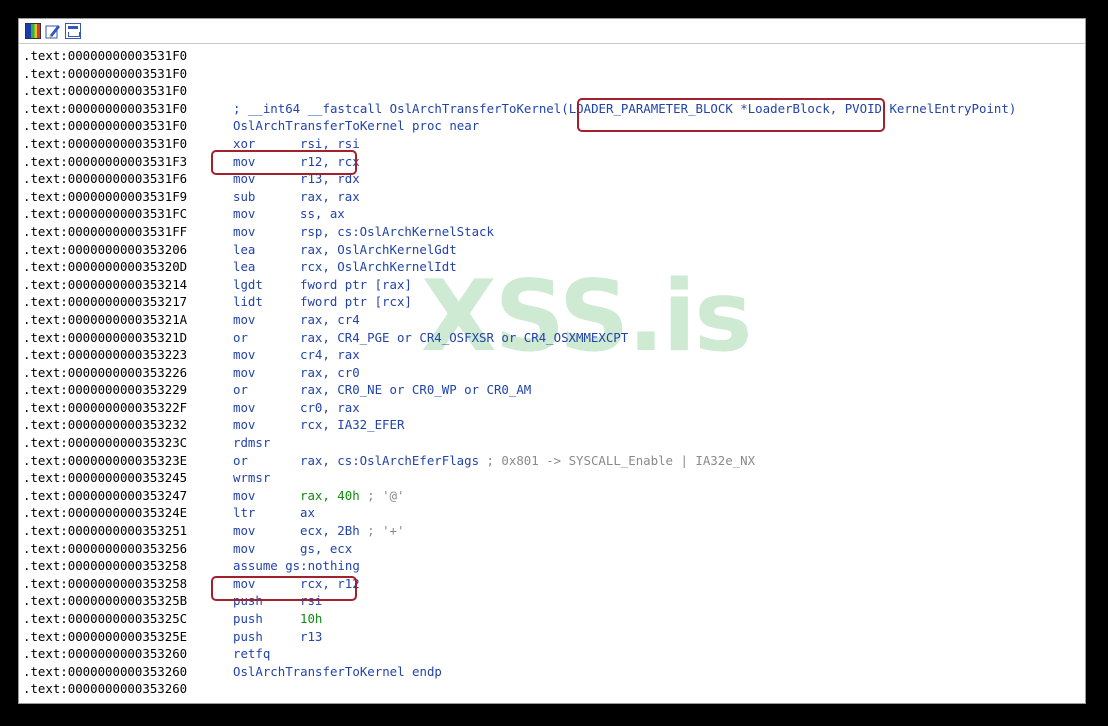 The height and width of the screenshot is (726, 1108). What do you see at coordinates (352, 531) in the screenshot?
I see `operand: ecx, 2Bh ; '+'` at bounding box center [352, 531].